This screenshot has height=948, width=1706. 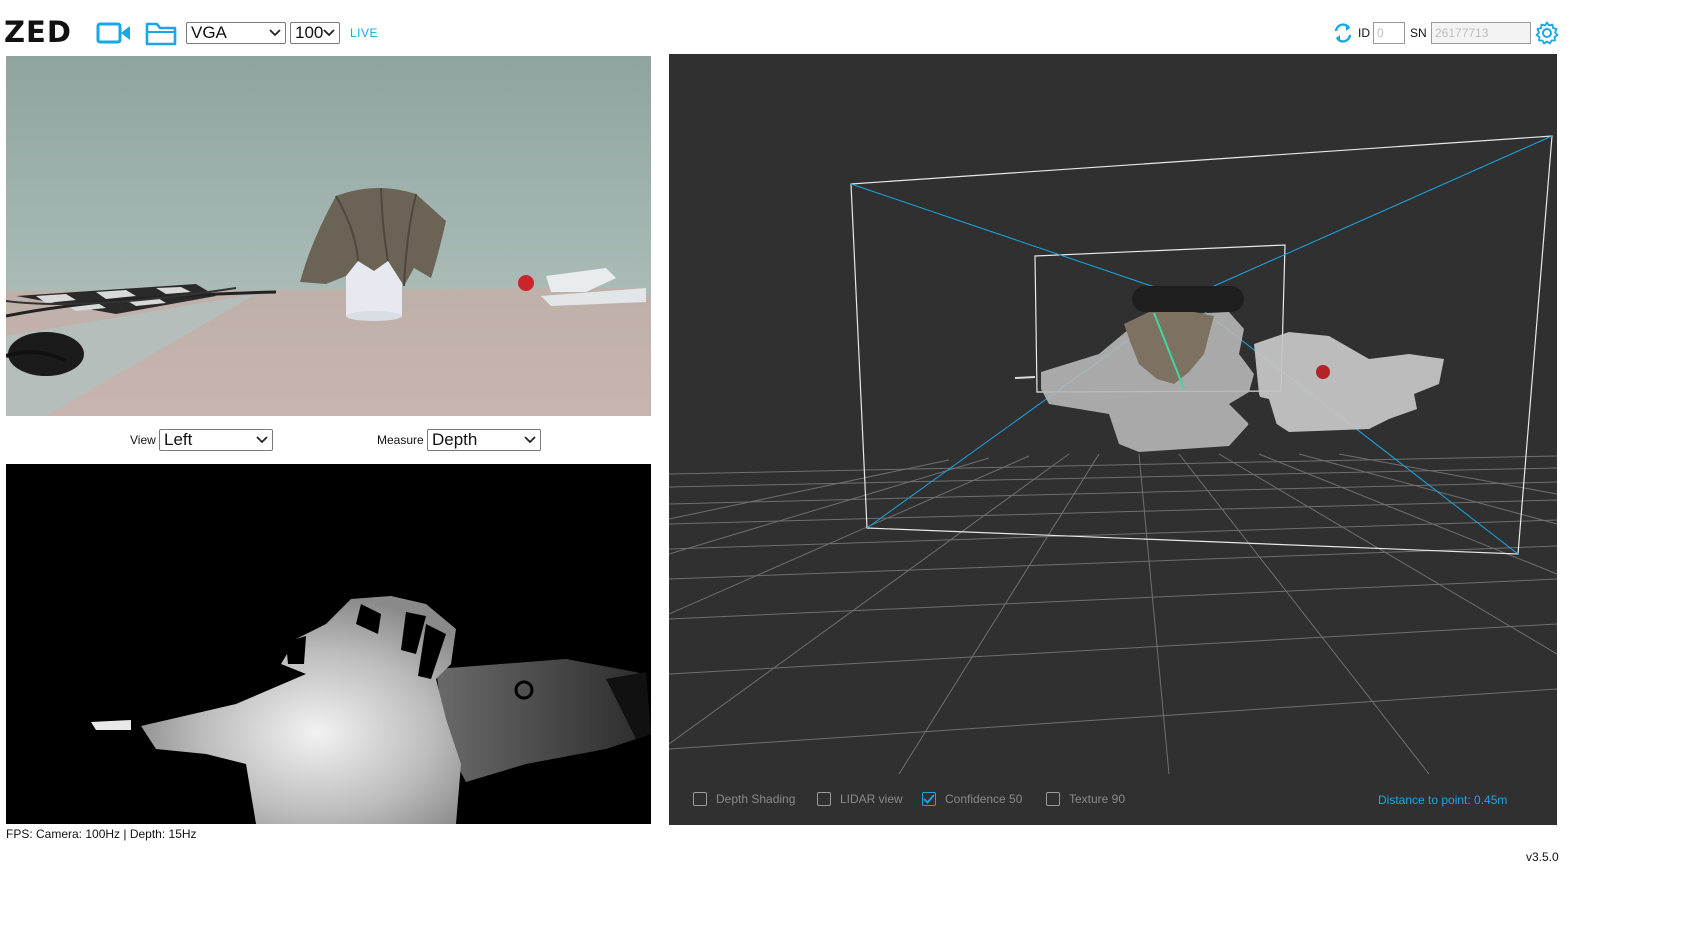 What do you see at coordinates (209, 32) in the screenshot?
I see `resolution-value: VGA` at bounding box center [209, 32].